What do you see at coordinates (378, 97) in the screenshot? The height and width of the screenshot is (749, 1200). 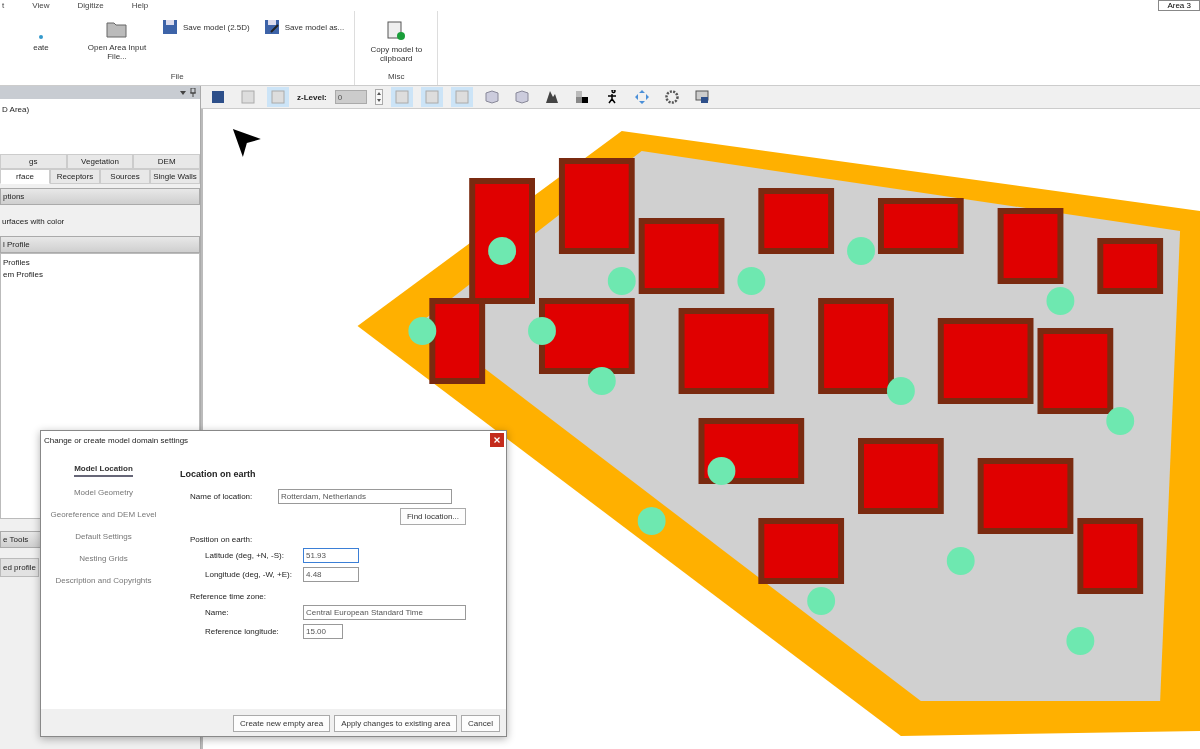 I see `spin-button` at bounding box center [378, 97].